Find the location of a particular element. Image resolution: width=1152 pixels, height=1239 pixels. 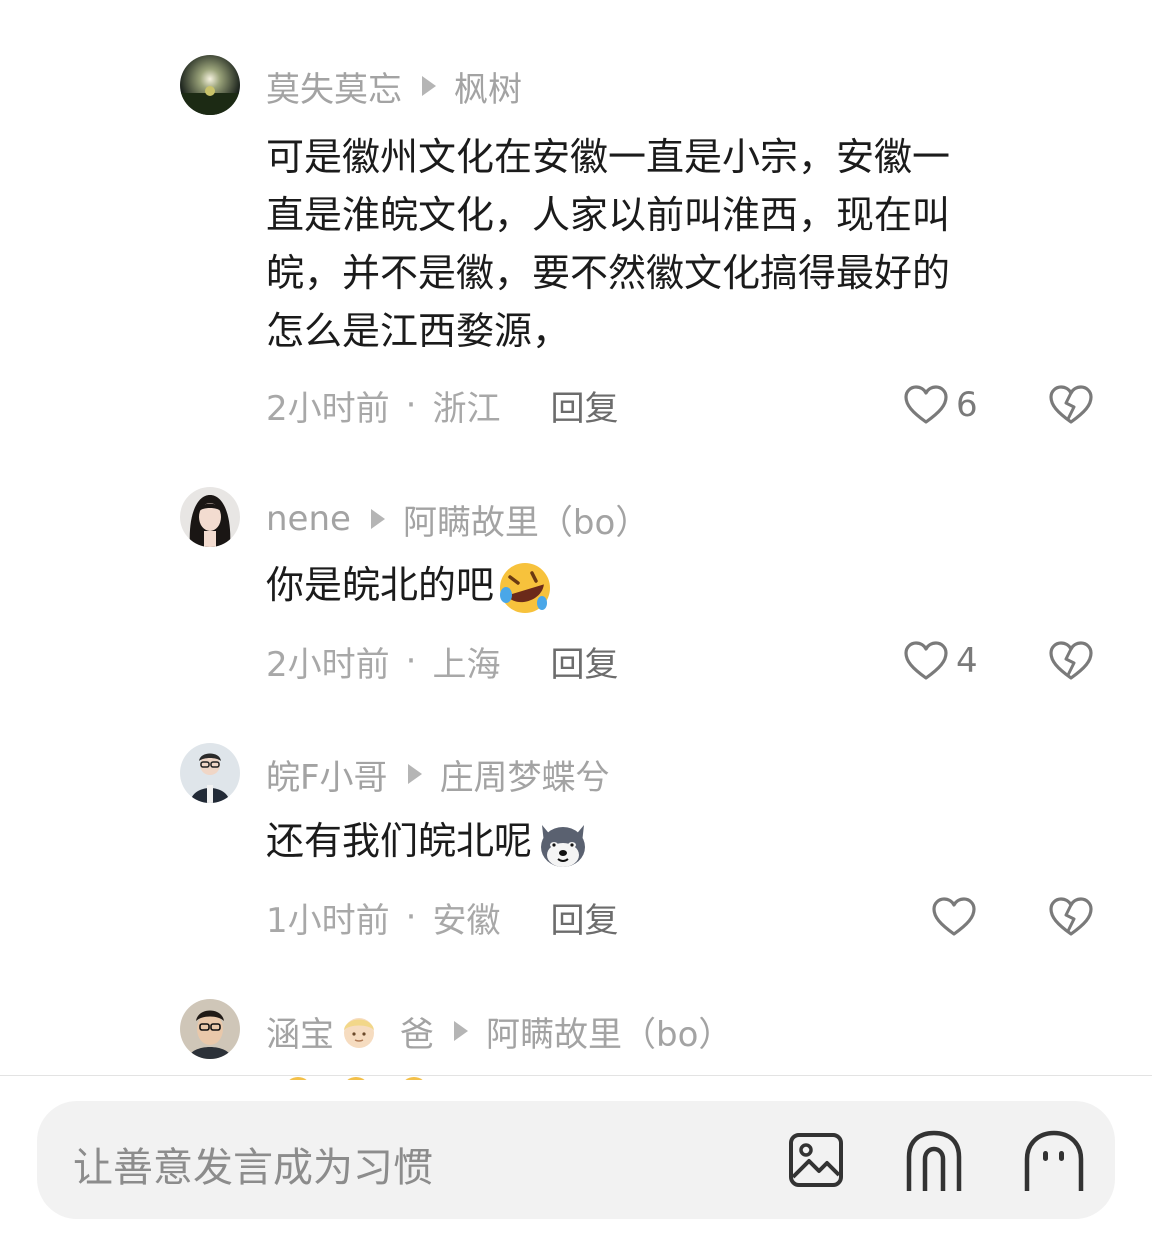

location: 安徽 is located at coordinates (466, 920).